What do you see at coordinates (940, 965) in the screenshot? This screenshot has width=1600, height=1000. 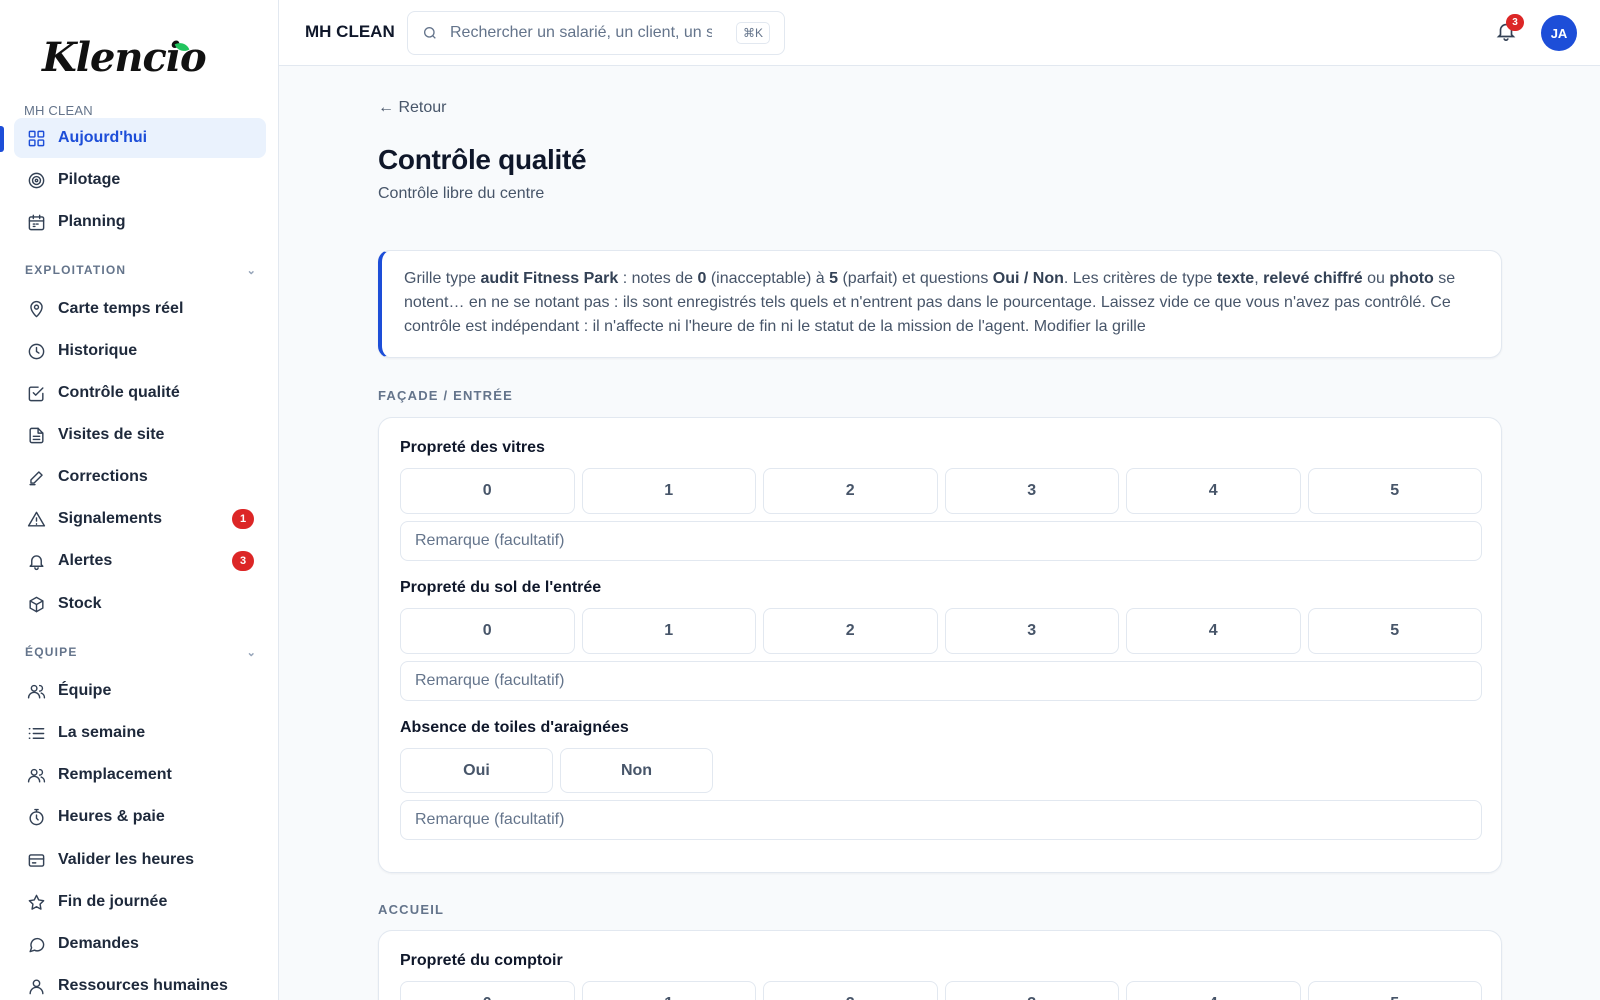 I see `section-accueil-card: Propreté du comptoir 0 1 2 3 4 5` at bounding box center [940, 965].